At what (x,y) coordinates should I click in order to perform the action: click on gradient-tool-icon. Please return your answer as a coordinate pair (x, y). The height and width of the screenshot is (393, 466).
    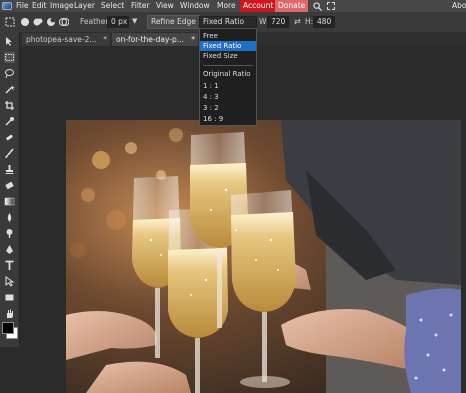
    Looking at the image, I should click on (9, 201).